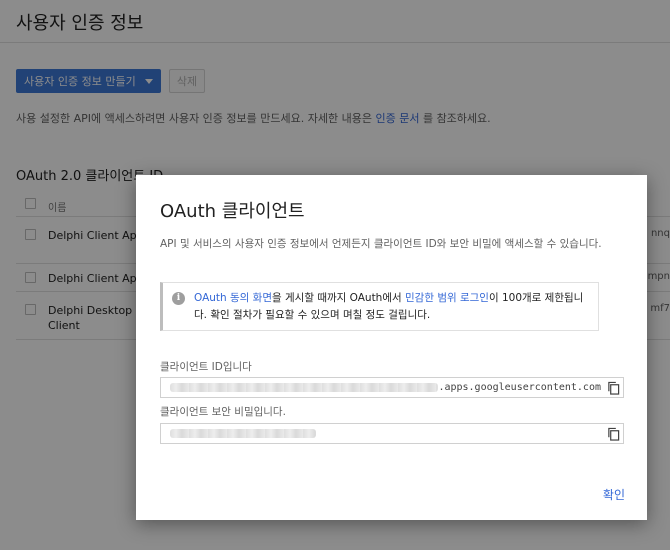  What do you see at coordinates (338, 298) in the screenshot?
I see `notice-text-part1: 을 게시할 때까지 OAuth에서` at bounding box center [338, 298].